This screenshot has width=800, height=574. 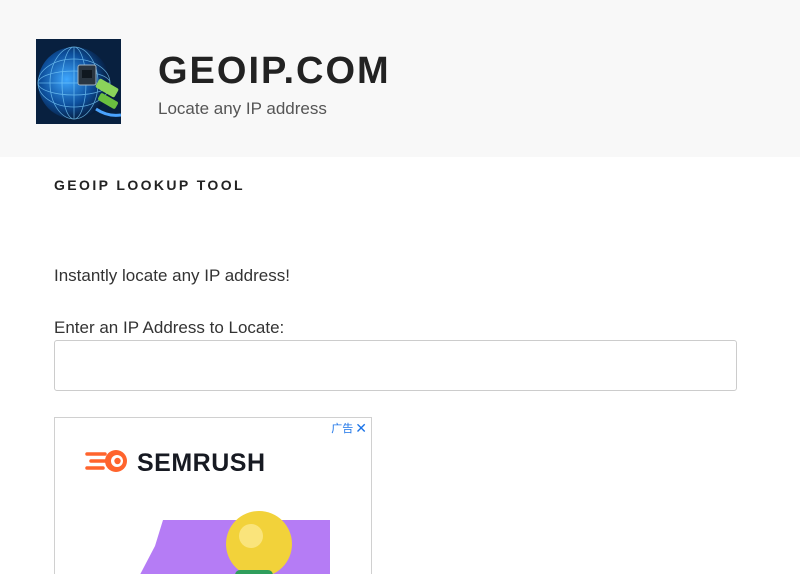 I want to click on close-icon: ✕, so click(x=361, y=428).